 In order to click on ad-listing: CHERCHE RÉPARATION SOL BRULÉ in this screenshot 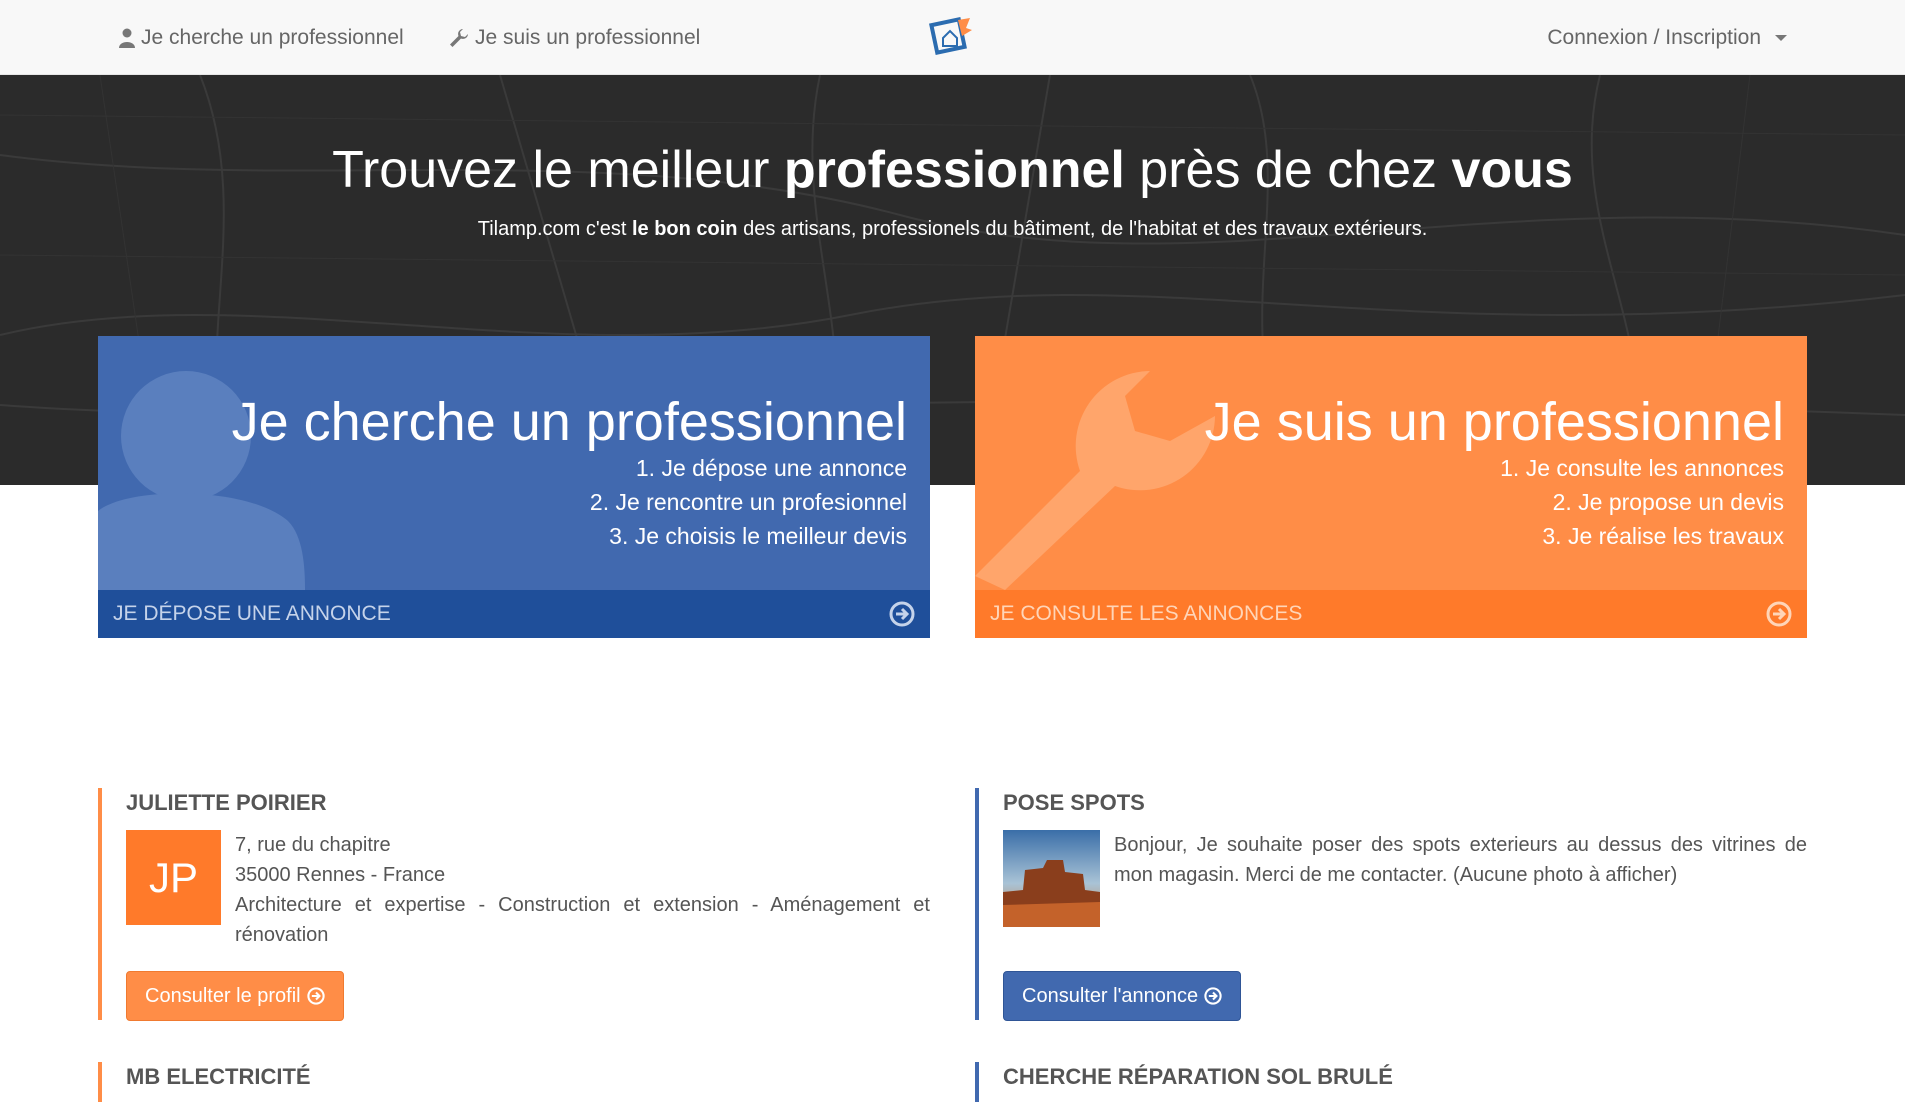, I will do `click(1391, 1082)`.